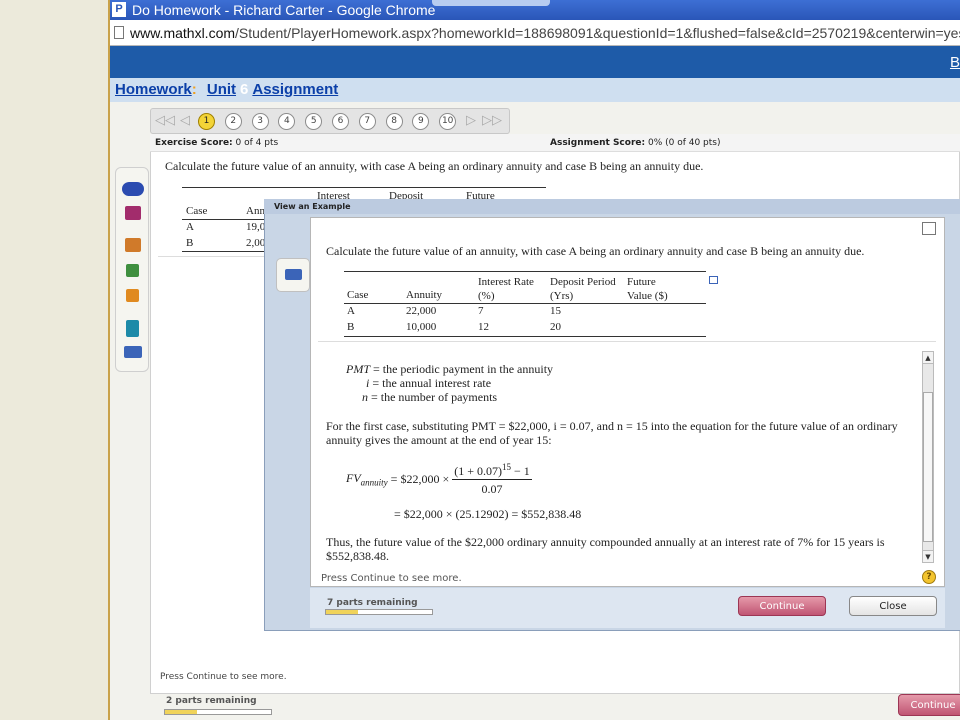 The image size is (960, 720). What do you see at coordinates (481, 311) in the screenshot?
I see `table-cell: 7` at bounding box center [481, 311].